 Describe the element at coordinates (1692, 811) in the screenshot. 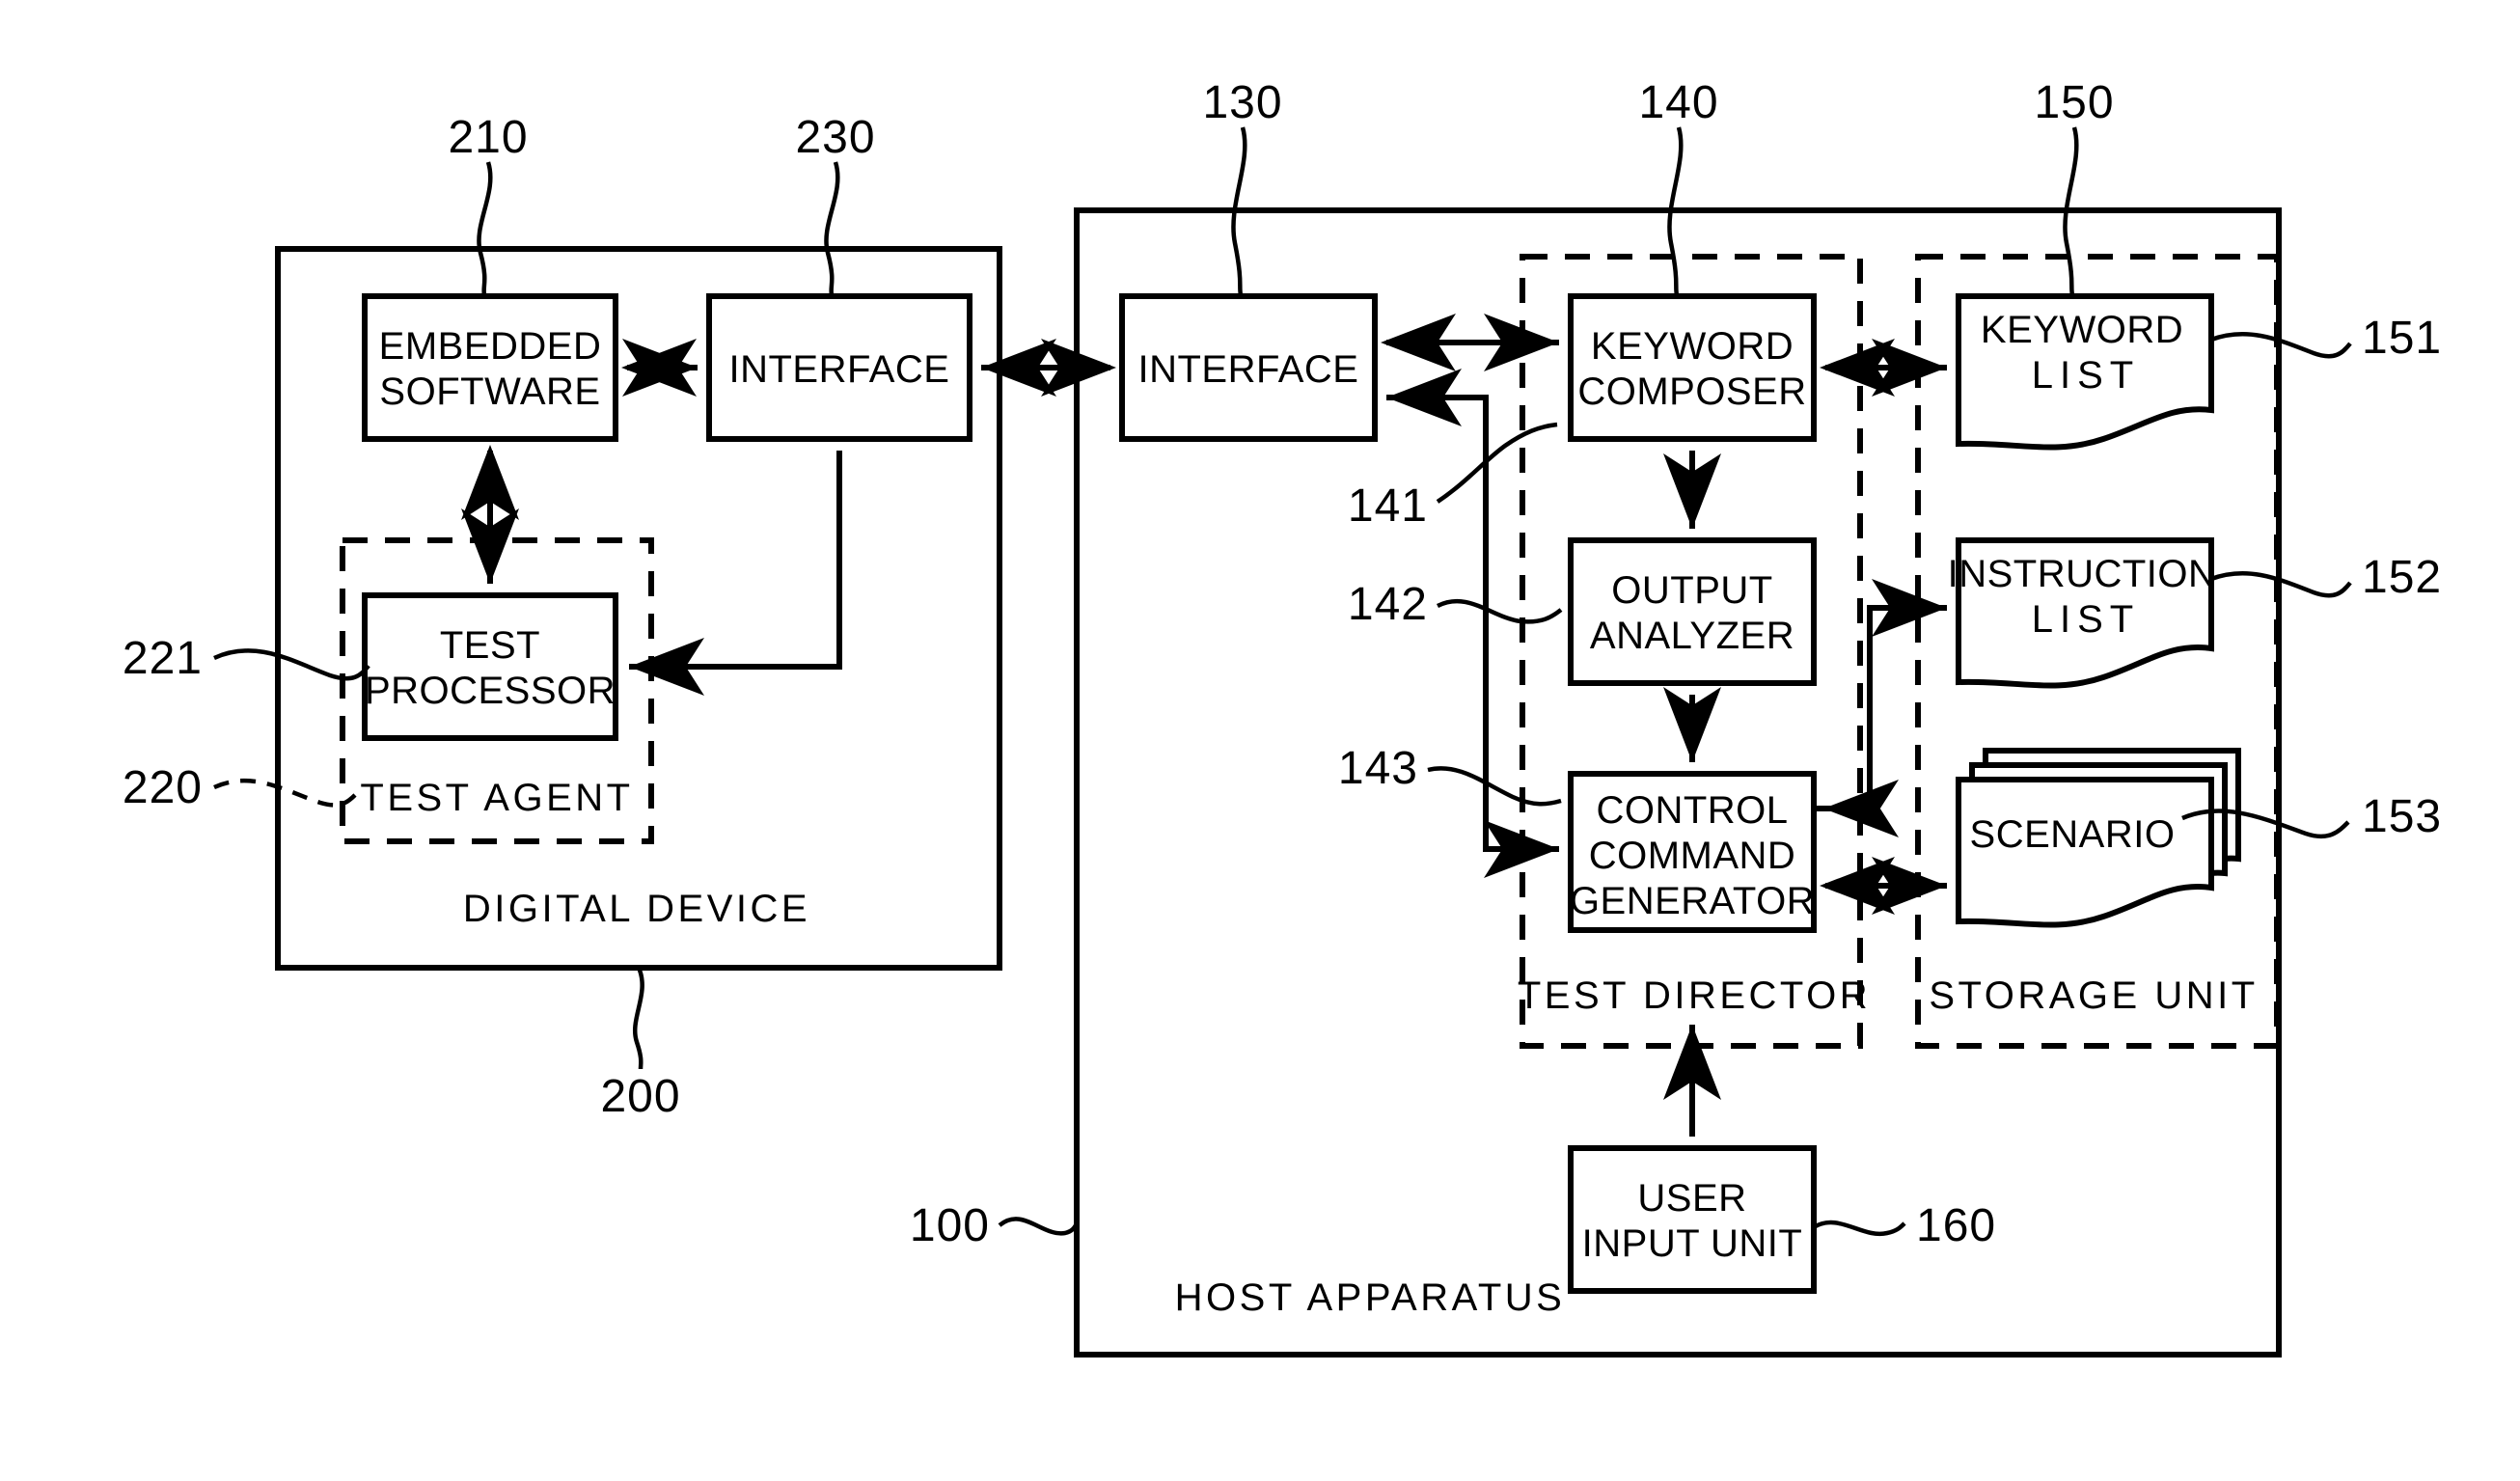

I see `control-command-generator-label-line1: CONTROL` at that location.